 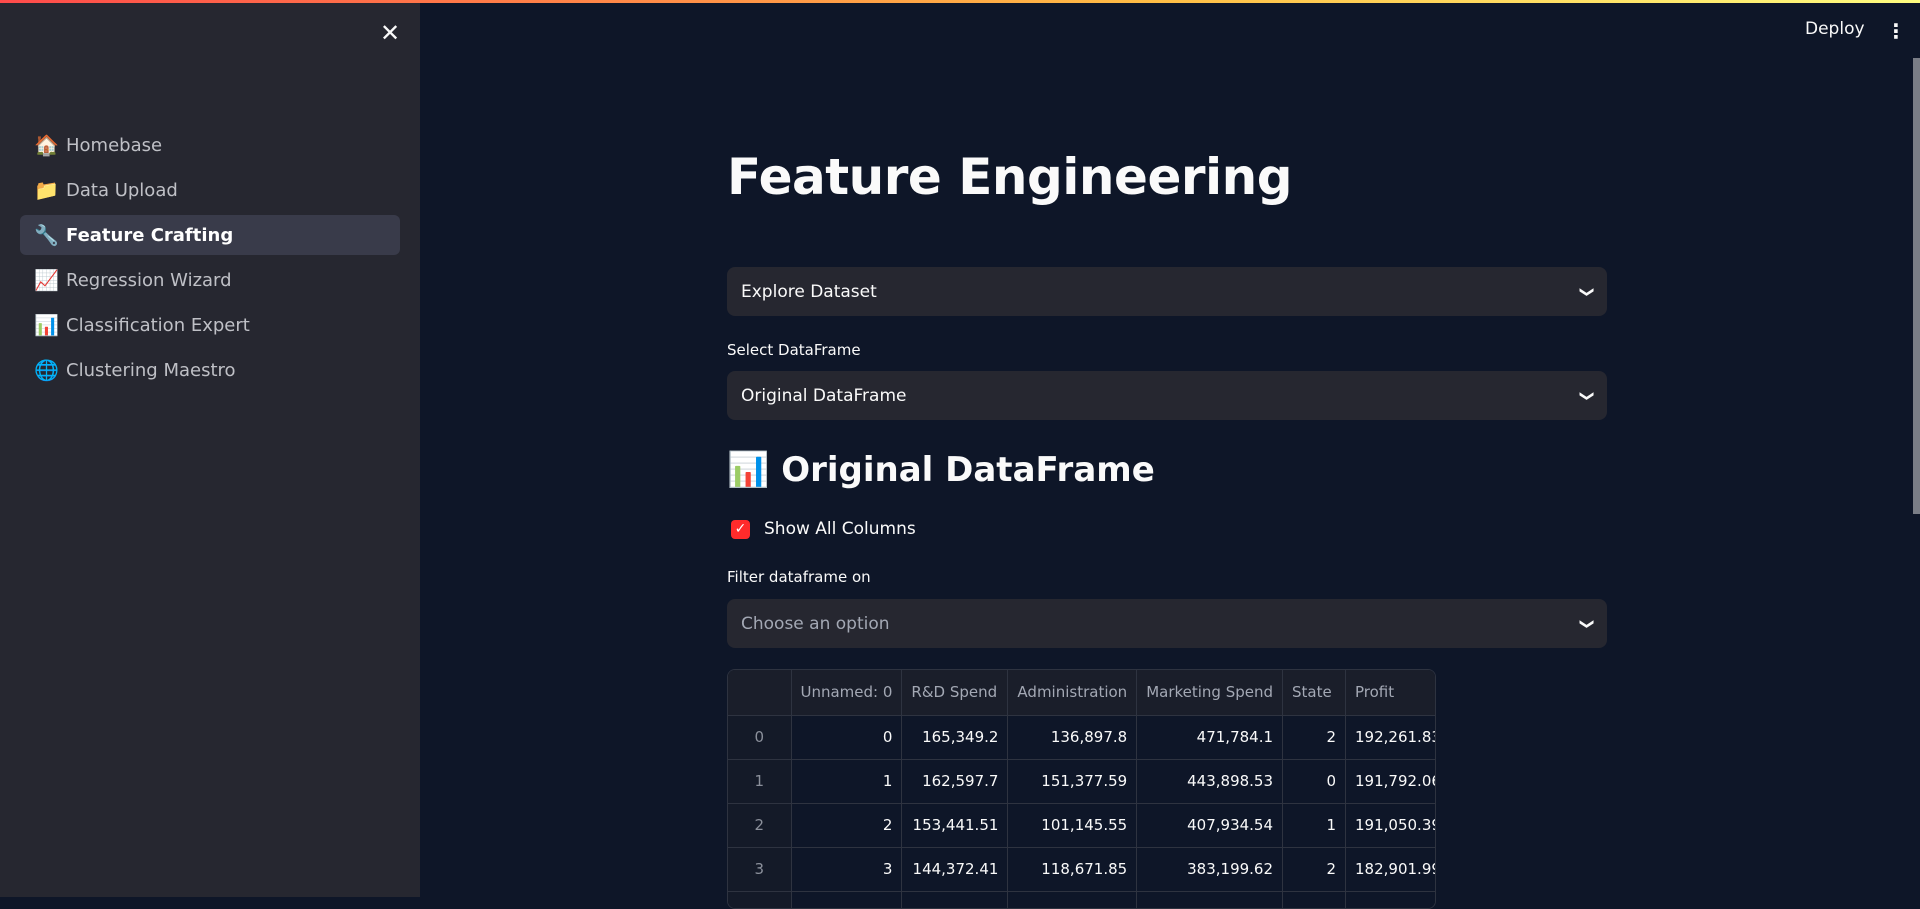 What do you see at coordinates (760, 693) in the screenshot?
I see `column-header` at bounding box center [760, 693].